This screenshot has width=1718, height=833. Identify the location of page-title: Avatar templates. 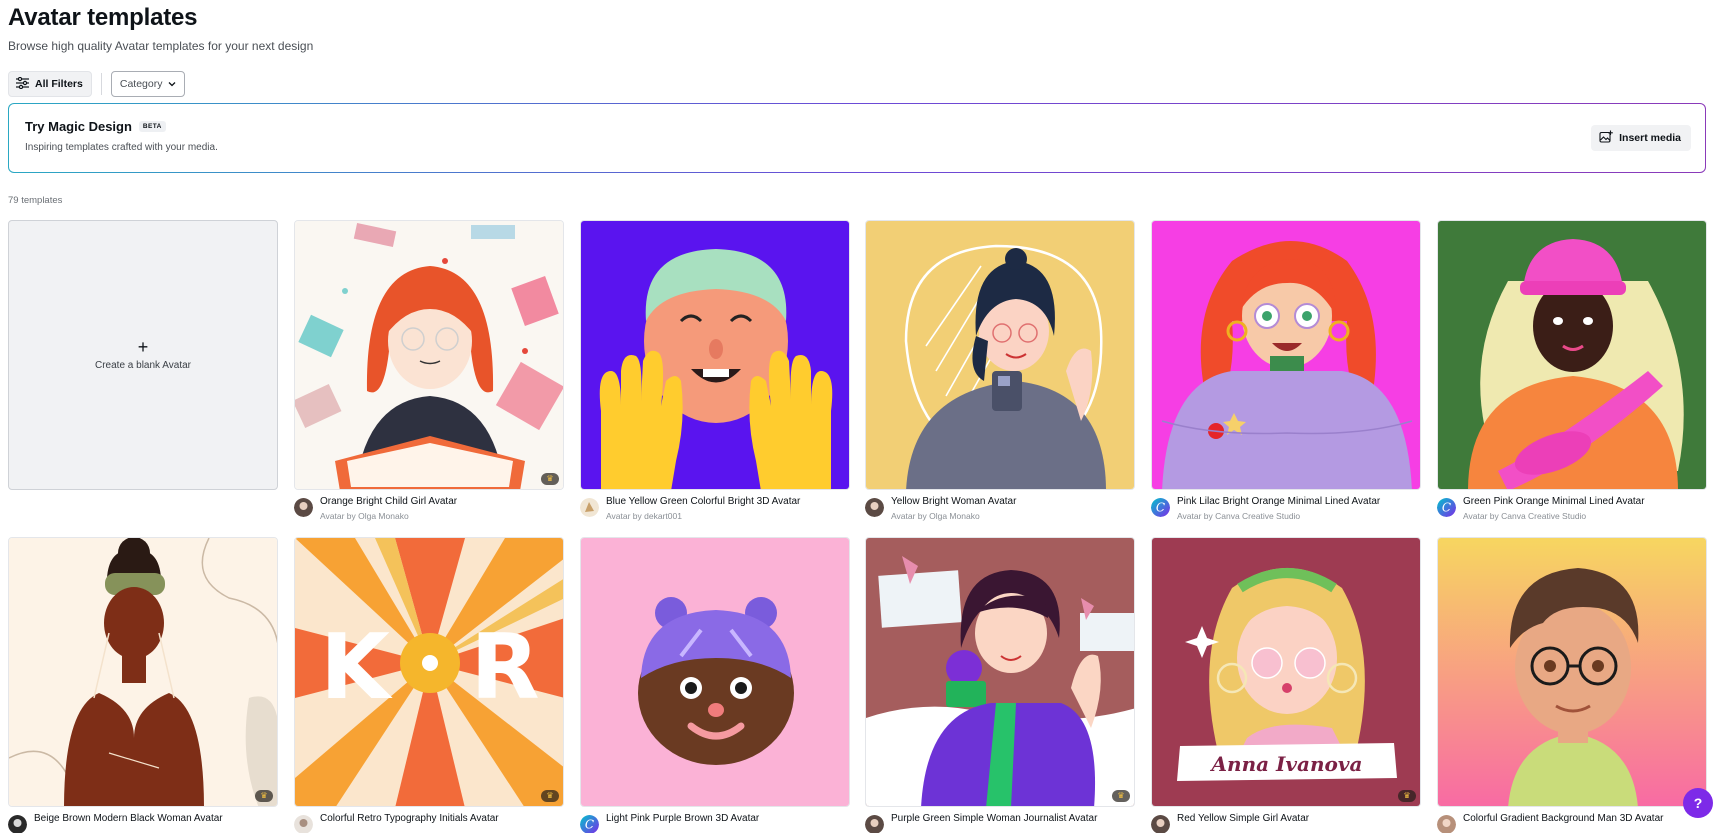
(103, 17).